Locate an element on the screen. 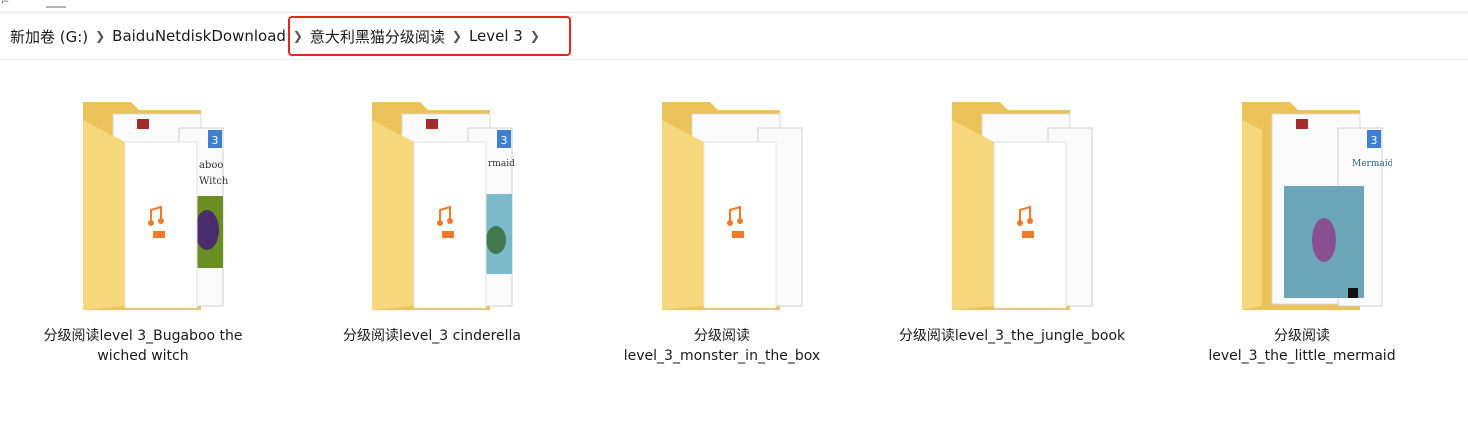 This screenshot has height=421, width=1468. folder-icon: 3 rmaid is located at coordinates (443, 206).